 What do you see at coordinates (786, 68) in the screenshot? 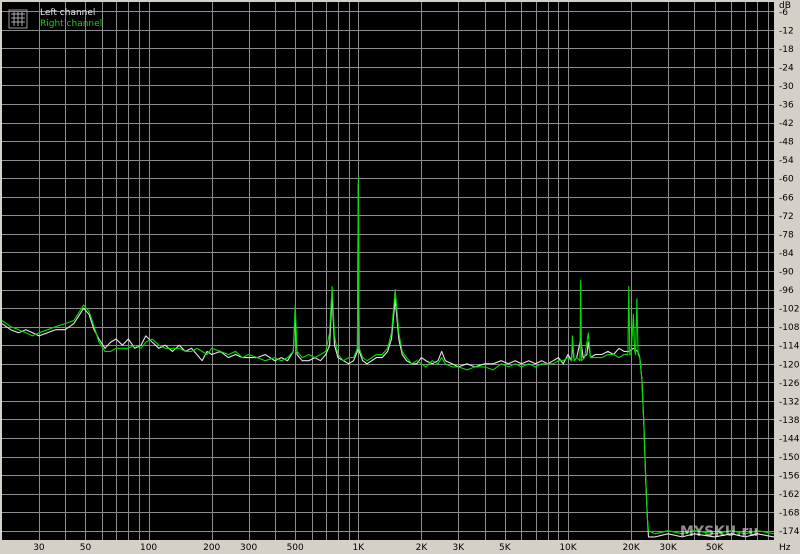
I see `y-tick-label: -24` at bounding box center [786, 68].